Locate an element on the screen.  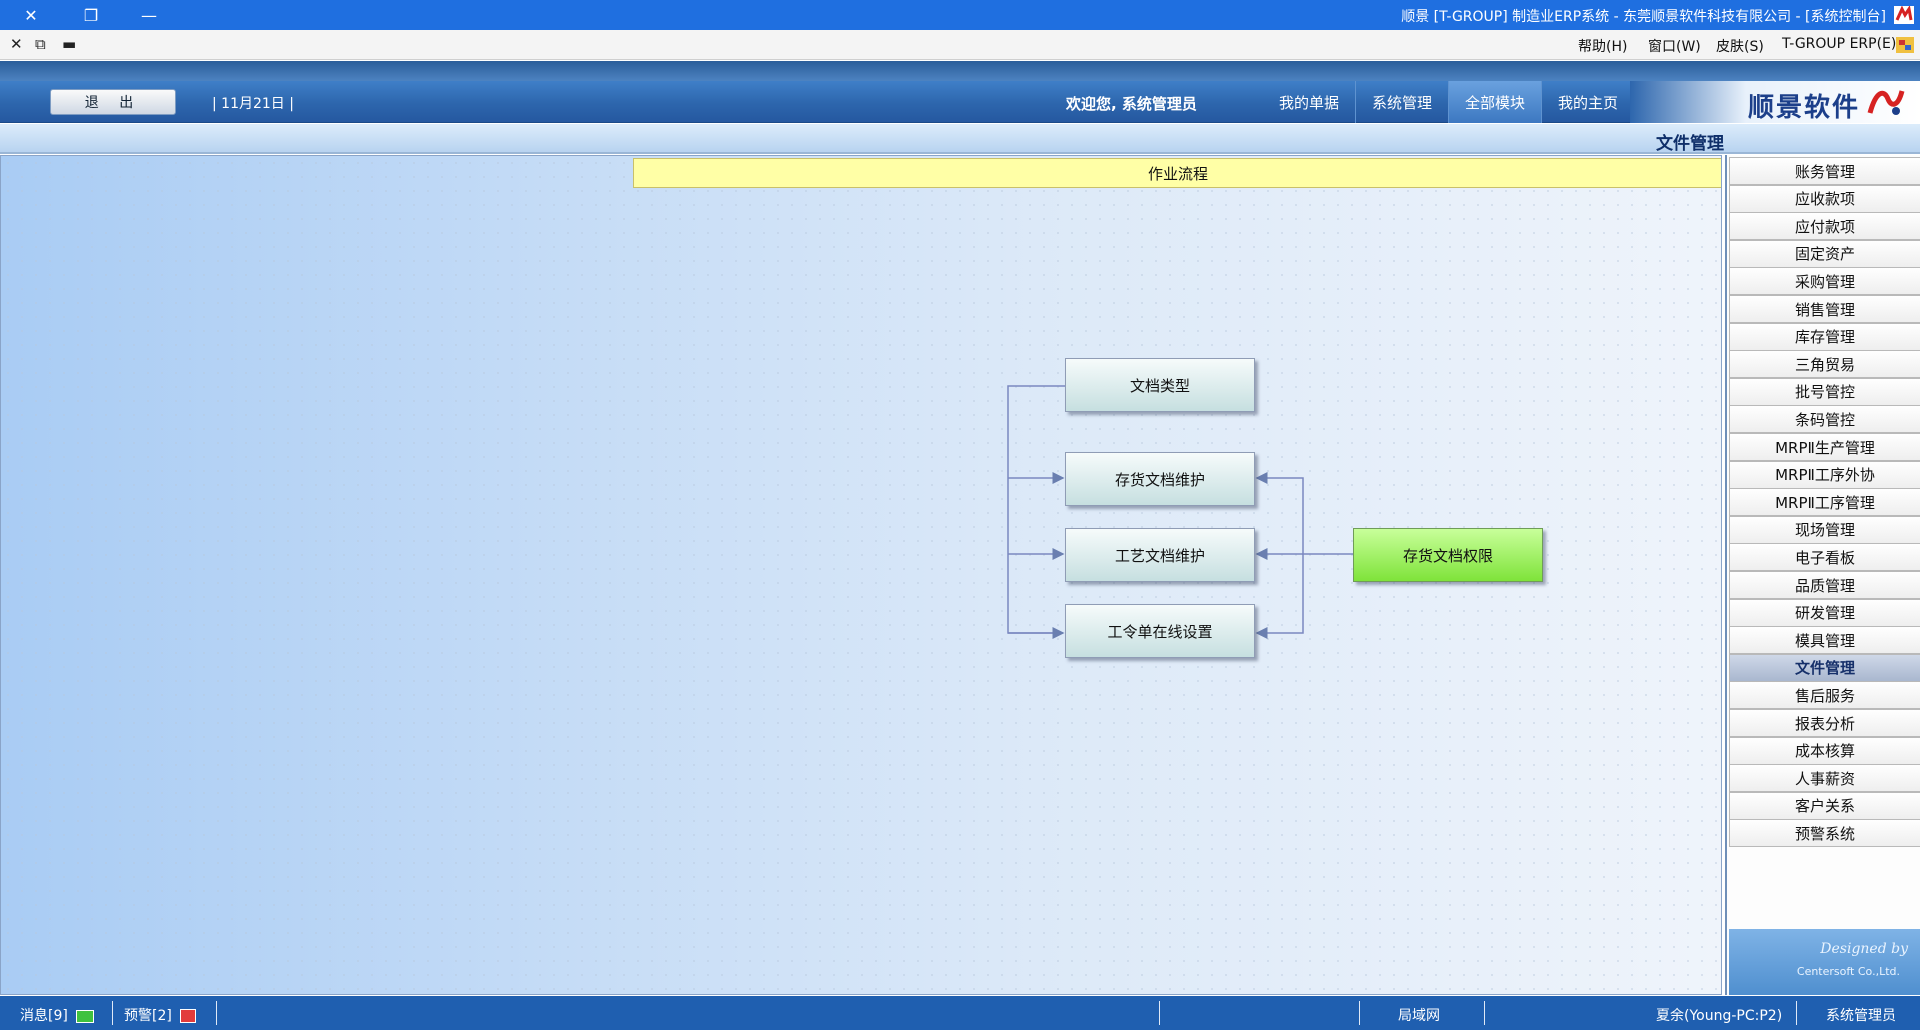
welcome-text: 欢迎您, 系统管理员 is located at coordinates (1131, 104).